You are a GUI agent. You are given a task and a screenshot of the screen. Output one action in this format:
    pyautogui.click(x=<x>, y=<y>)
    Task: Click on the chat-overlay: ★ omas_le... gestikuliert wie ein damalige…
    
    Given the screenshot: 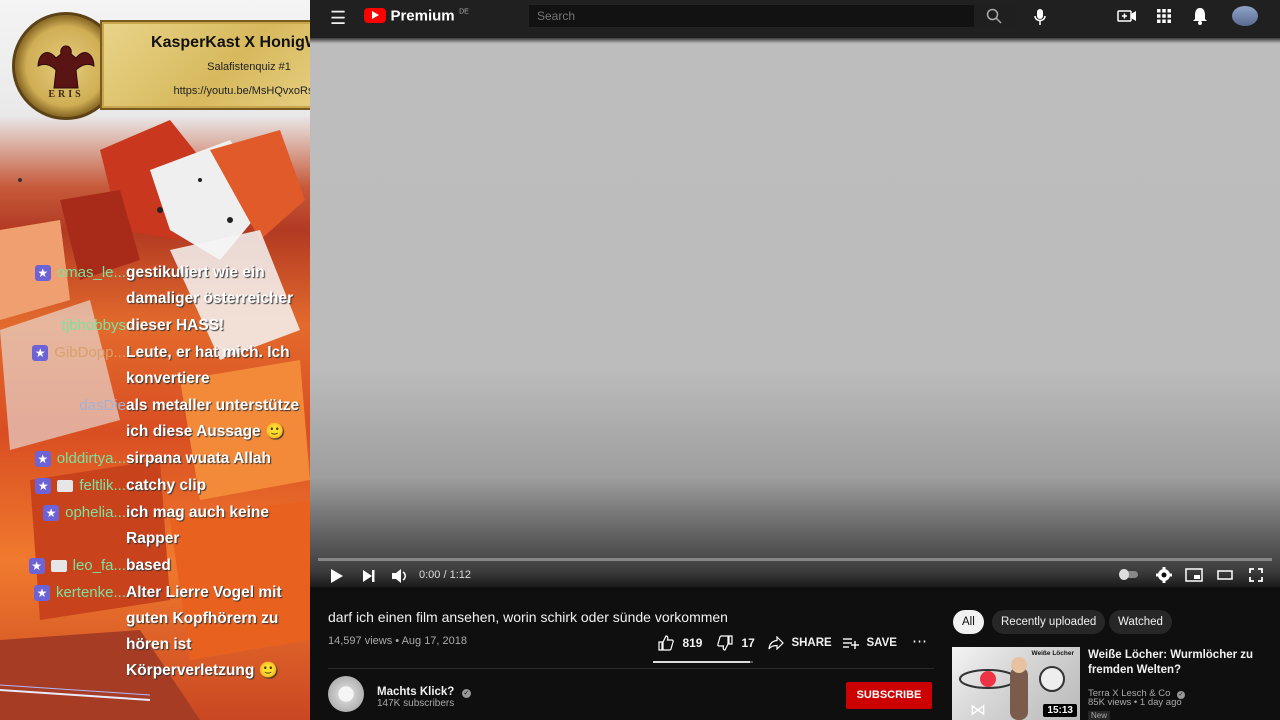 What is the action you would take?
    pyautogui.click(x=155, y=472)
    